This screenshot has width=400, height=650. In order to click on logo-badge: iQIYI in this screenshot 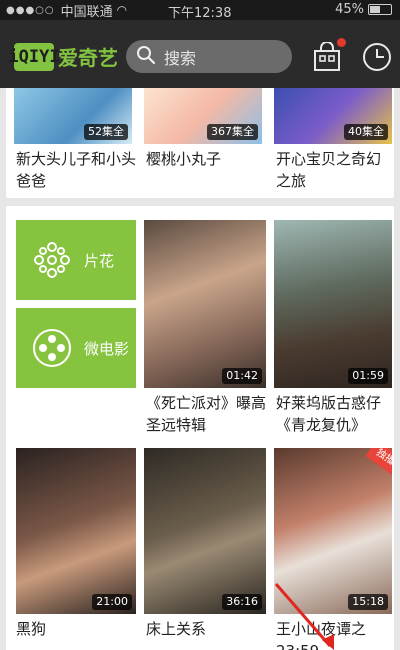, I will do `click(34, 56)`.